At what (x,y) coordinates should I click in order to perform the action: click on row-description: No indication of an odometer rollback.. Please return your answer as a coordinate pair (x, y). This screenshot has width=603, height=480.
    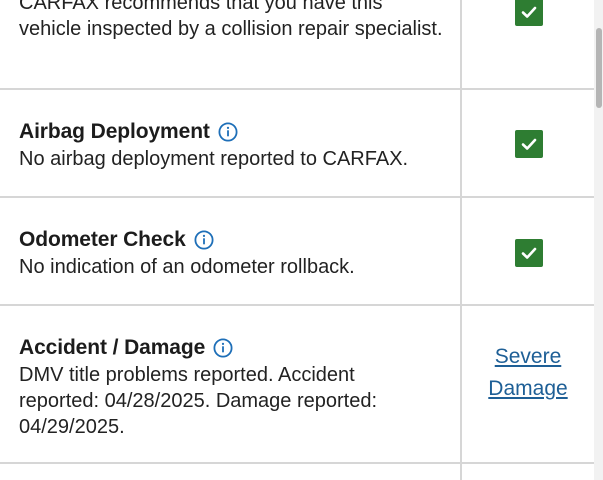
    Looking at the image, I should click on (187, 267).